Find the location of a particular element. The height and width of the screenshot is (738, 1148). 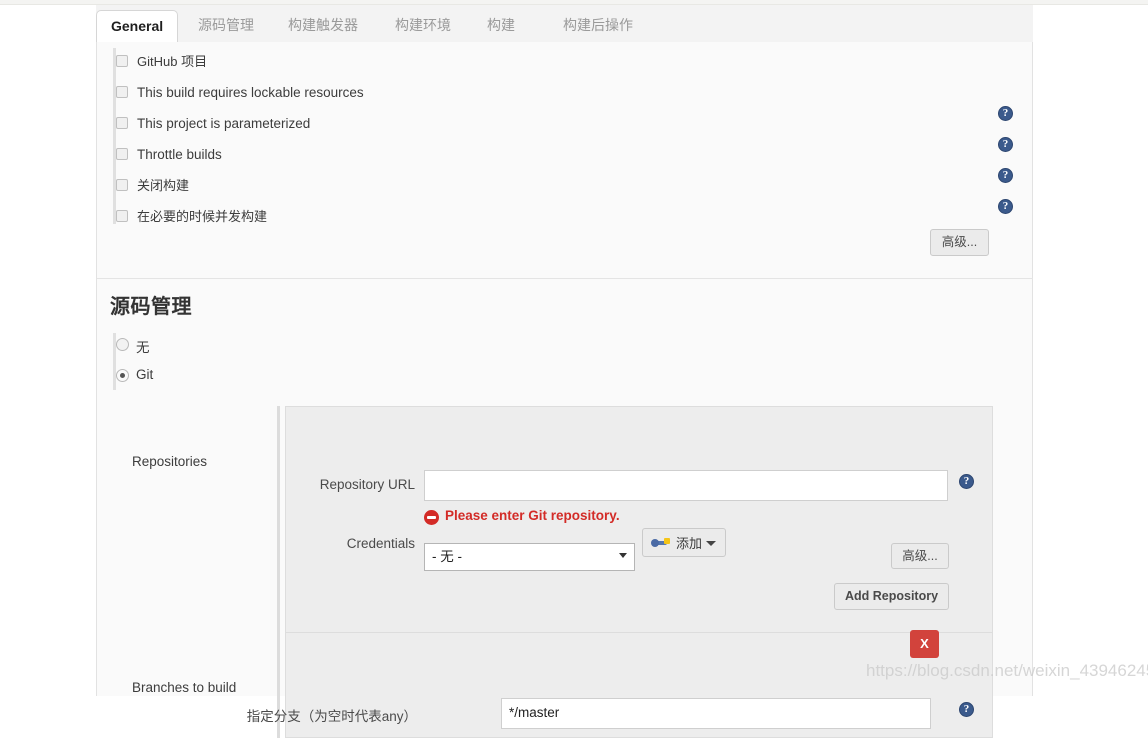

help-icon-parameterized: ? is located at coordinates (1005, 113).